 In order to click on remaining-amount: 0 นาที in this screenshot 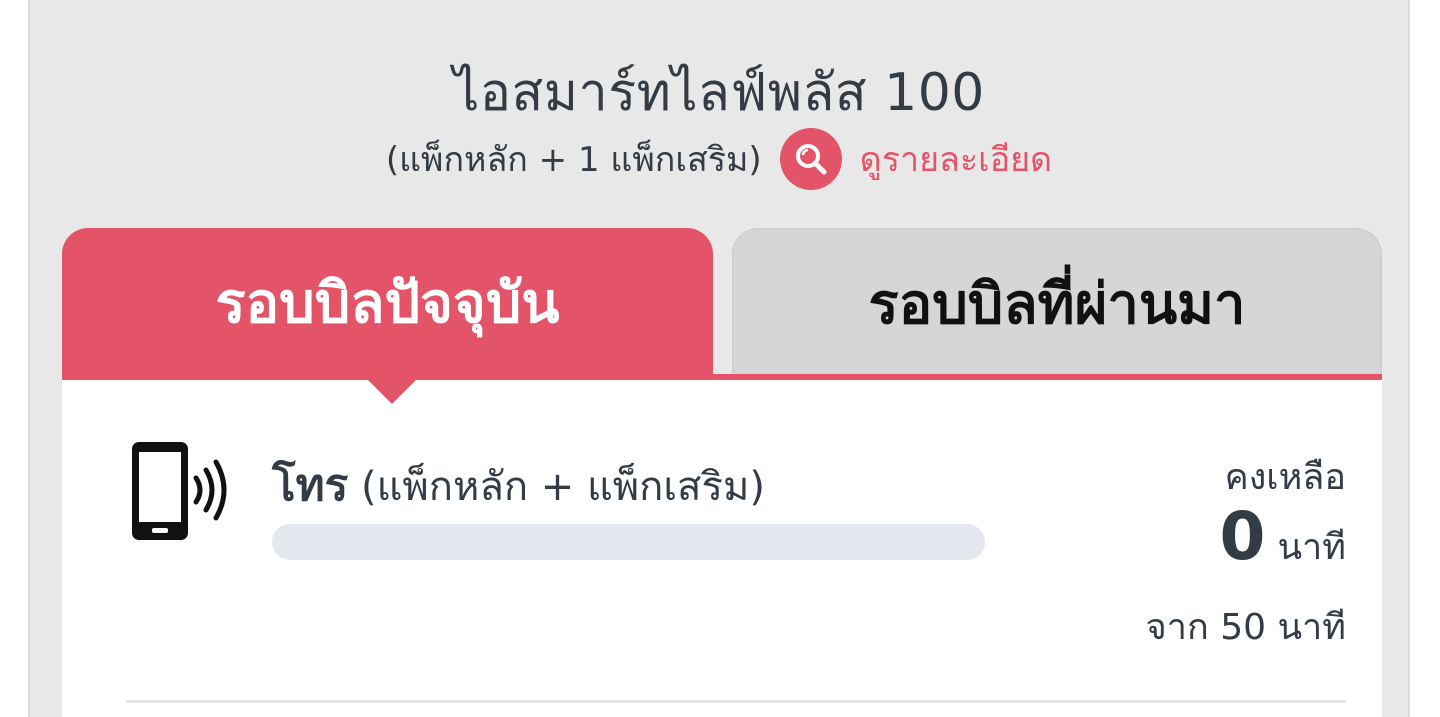, I will do `click(1283, 536)`.